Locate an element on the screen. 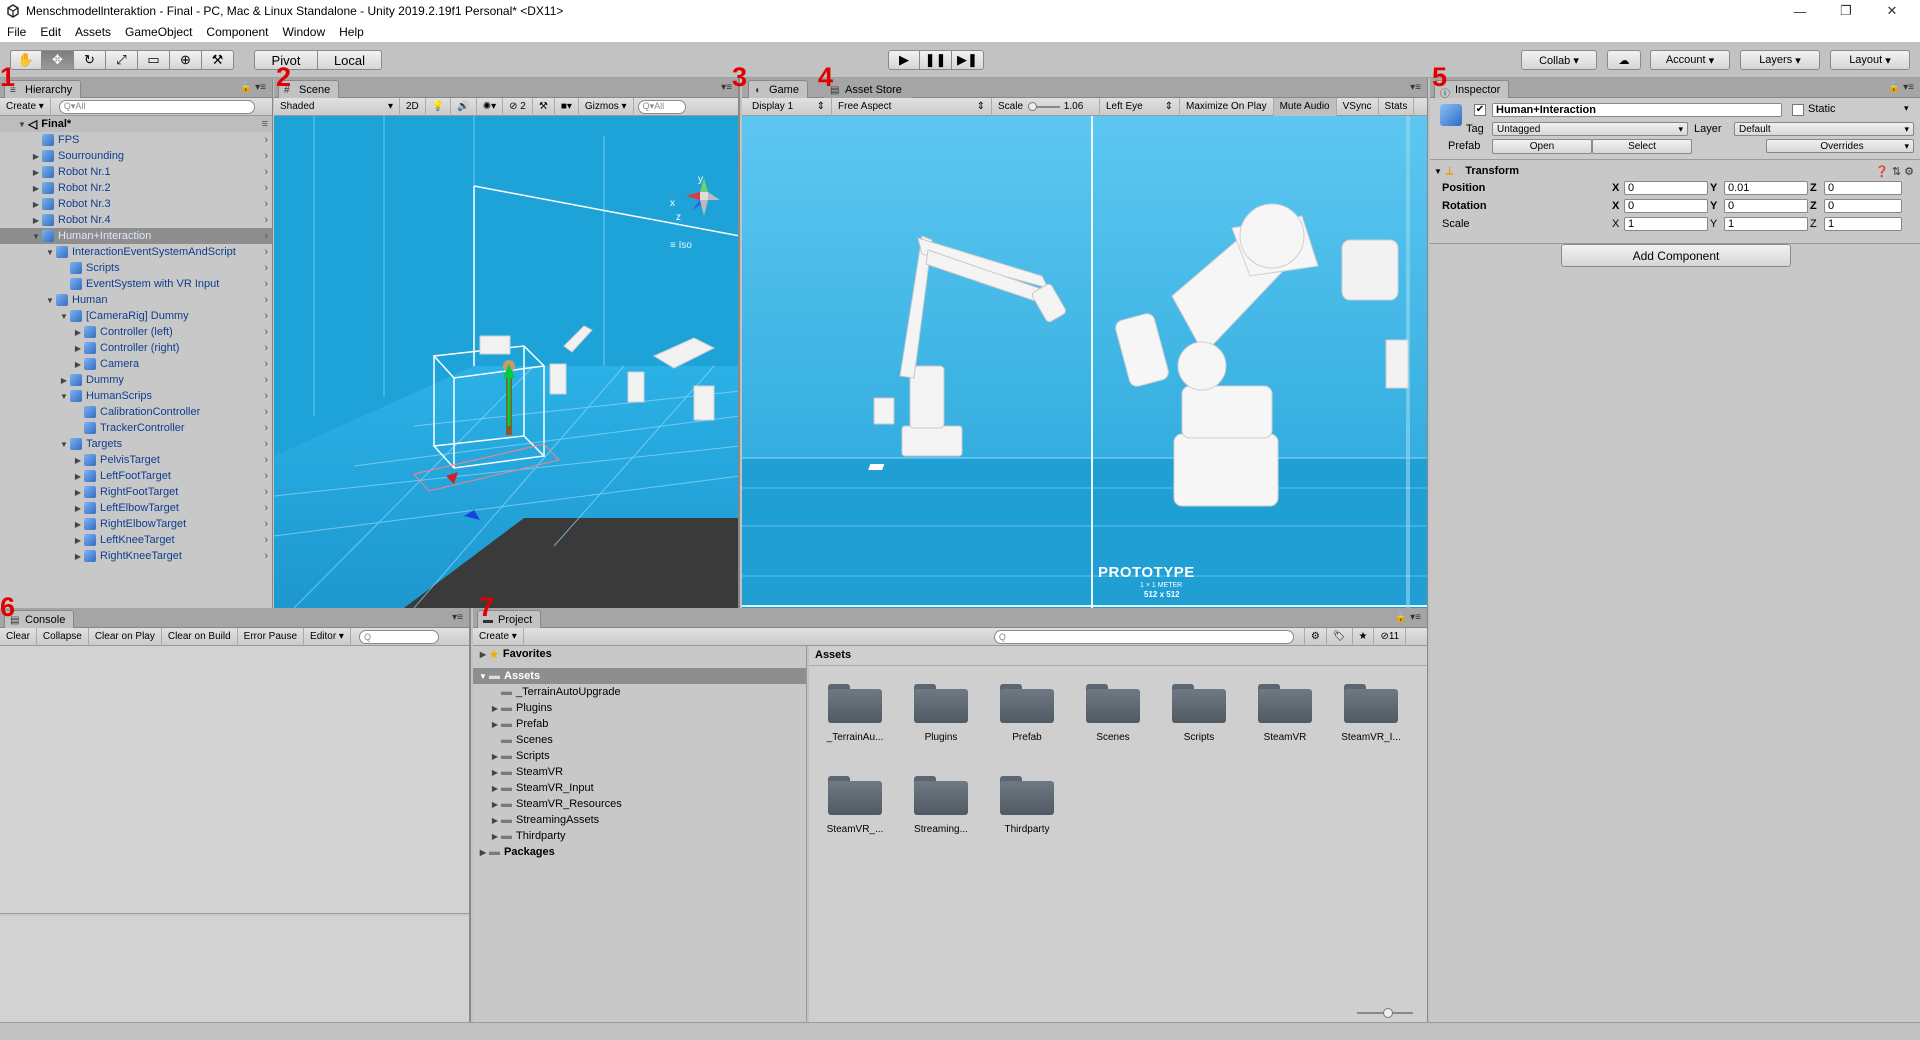 The height and width of the screenshot is (1040, 1920). scale-z-field: 1 is located at coordinates (1863, 224).